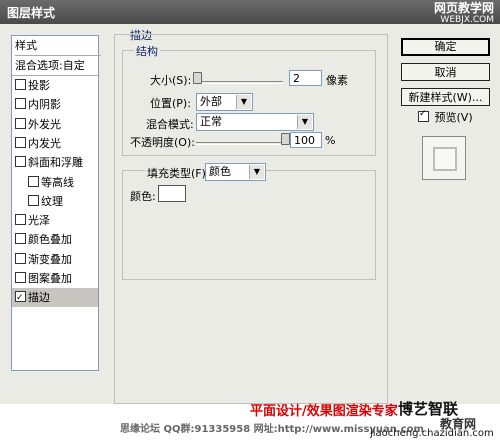 The height and width of the screenshot is (443, 500). I want to click on watermark-red-text: 平面设计/效果图渲染专家, so click(324, 411).